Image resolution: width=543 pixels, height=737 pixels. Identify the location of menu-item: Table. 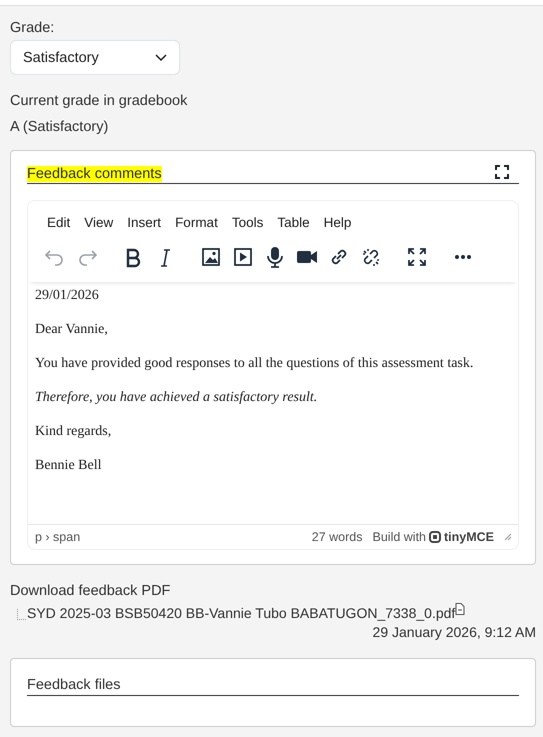
(293, 222).